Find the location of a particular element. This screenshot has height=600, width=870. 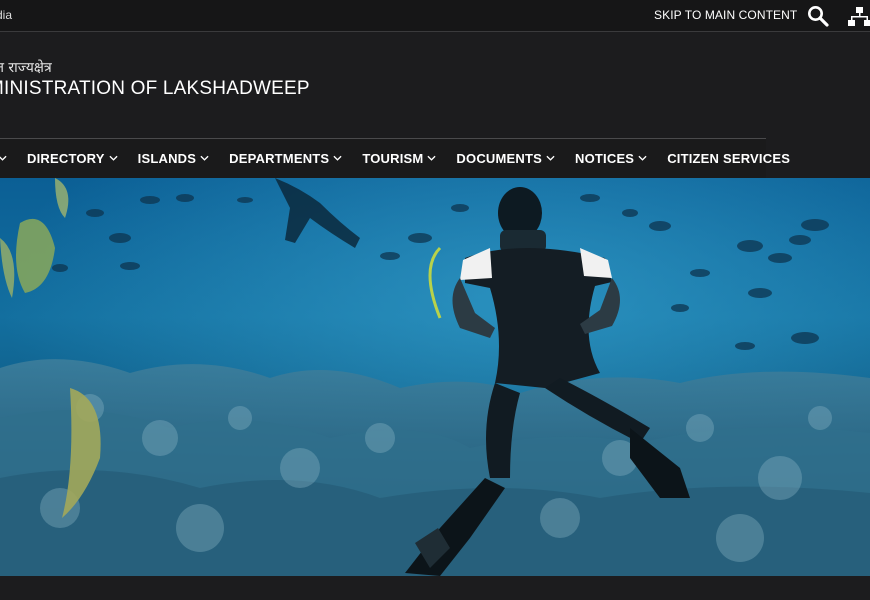

nav-item-label: CITIZEN SERVICES is located at coordinates (729, 158).